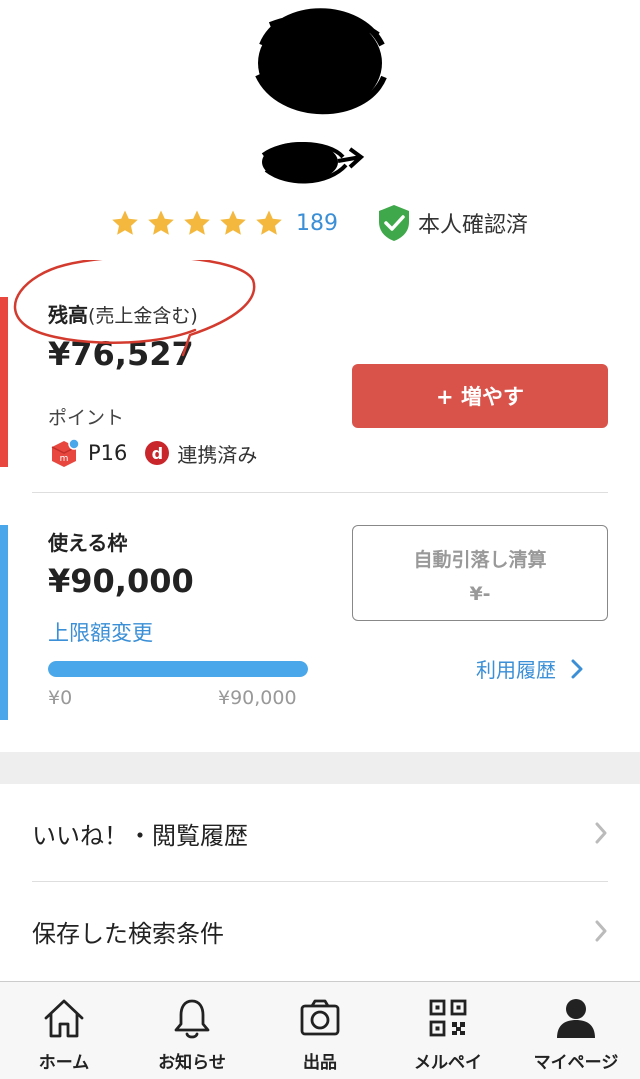 This screenshot has width=640, height=1079. Describe the element at coordinates (576, 1063) in the screenshot. I see `nav-label: マイページ` at that location.